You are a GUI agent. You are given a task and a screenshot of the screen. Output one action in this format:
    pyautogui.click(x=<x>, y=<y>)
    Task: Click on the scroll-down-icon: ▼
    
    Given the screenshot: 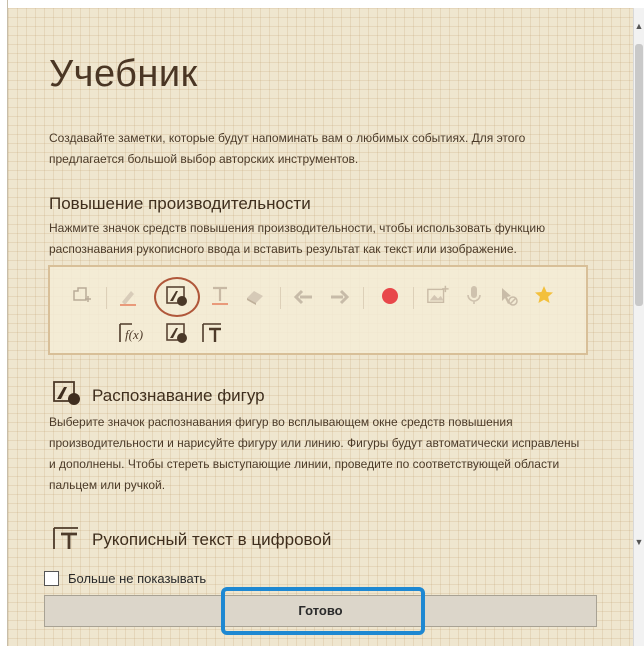 What is the action you would take?
    pyautogui.click(x=639, y=542)
    